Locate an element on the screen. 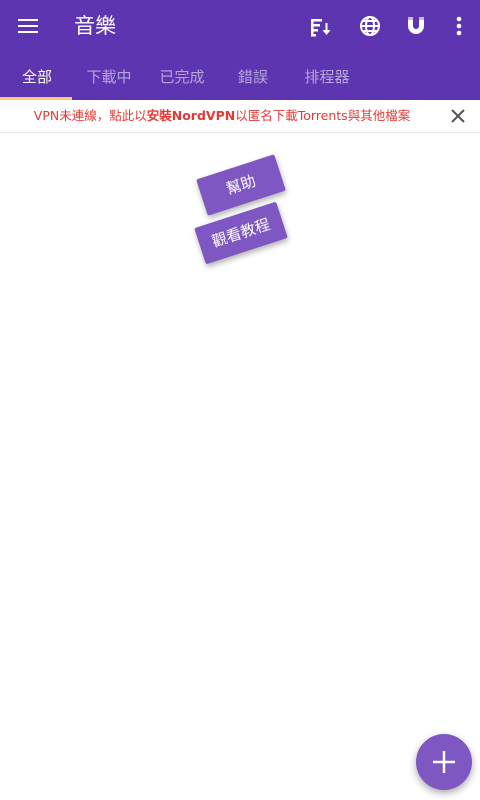  vpn-text-bold: 安裝NordVPN is located at coordinates (191, 115).